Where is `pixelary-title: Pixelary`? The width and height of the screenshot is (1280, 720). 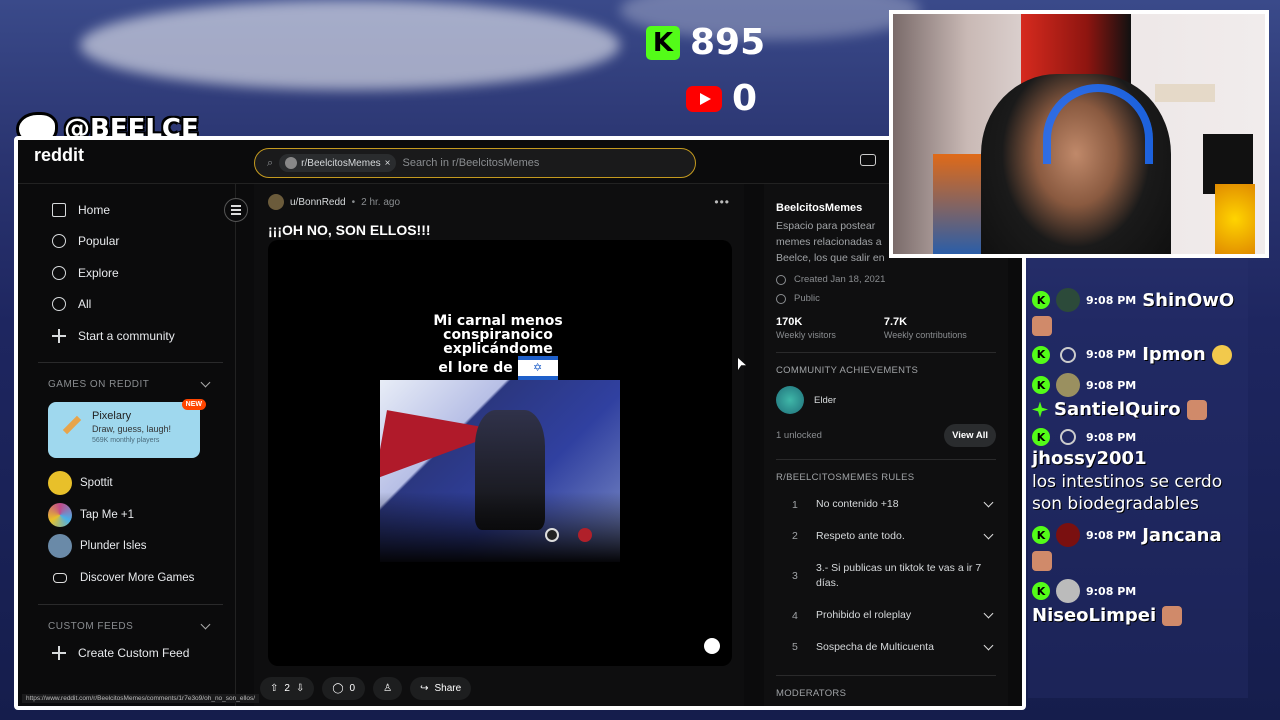 pixelary-title: Pixelary is located at coordinates (112, 415).